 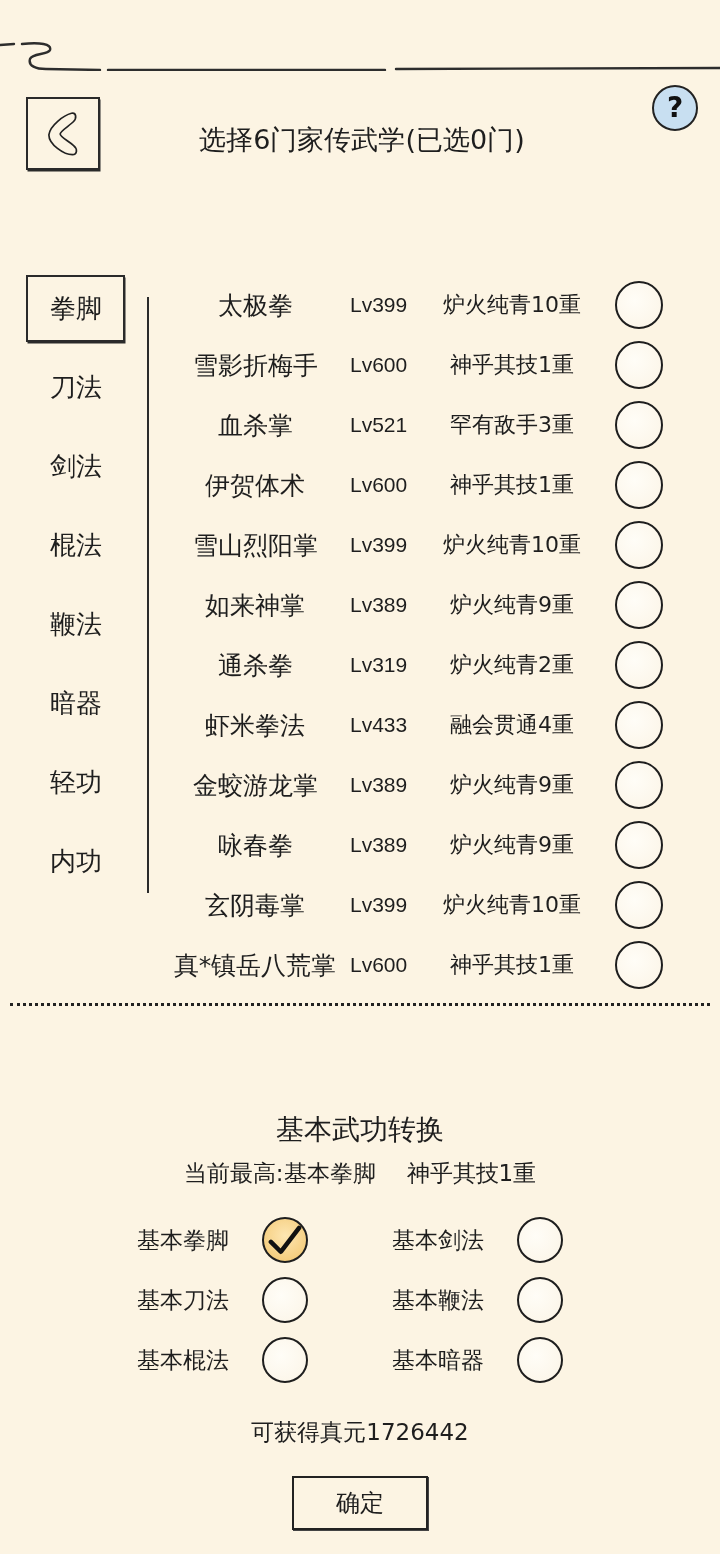 I want to click on option-label: 基本拳脚, so click(x=183, y=1240).